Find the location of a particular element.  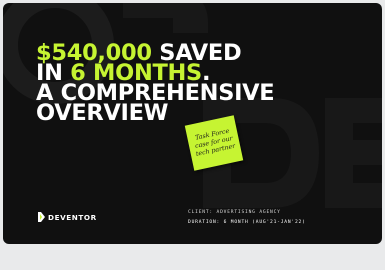

deventor-logo-icon is located at coordinates (41, 217).